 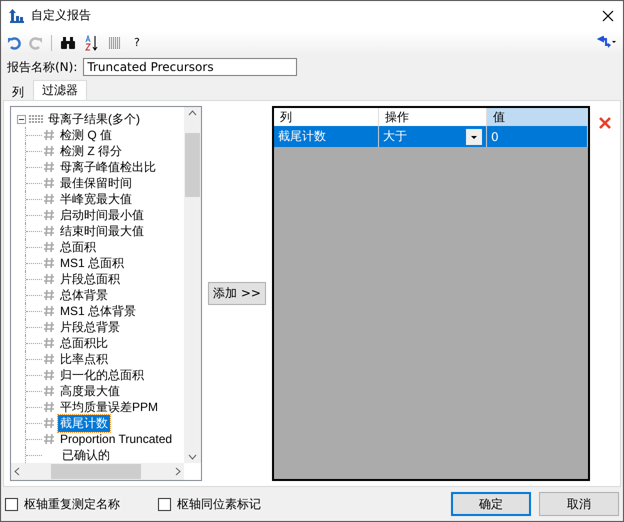 I want to click on checkbox-label: 枢轴重复测定名称, so click(x=72, y=504).